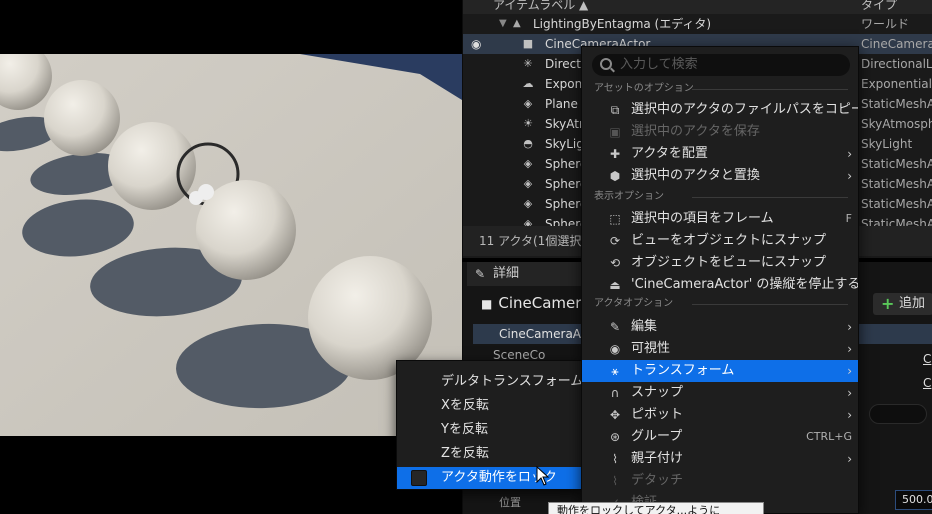 The image size is (932, 514). I want to click on submenu-item: デルタトランスフォーム, so click(490, 382).